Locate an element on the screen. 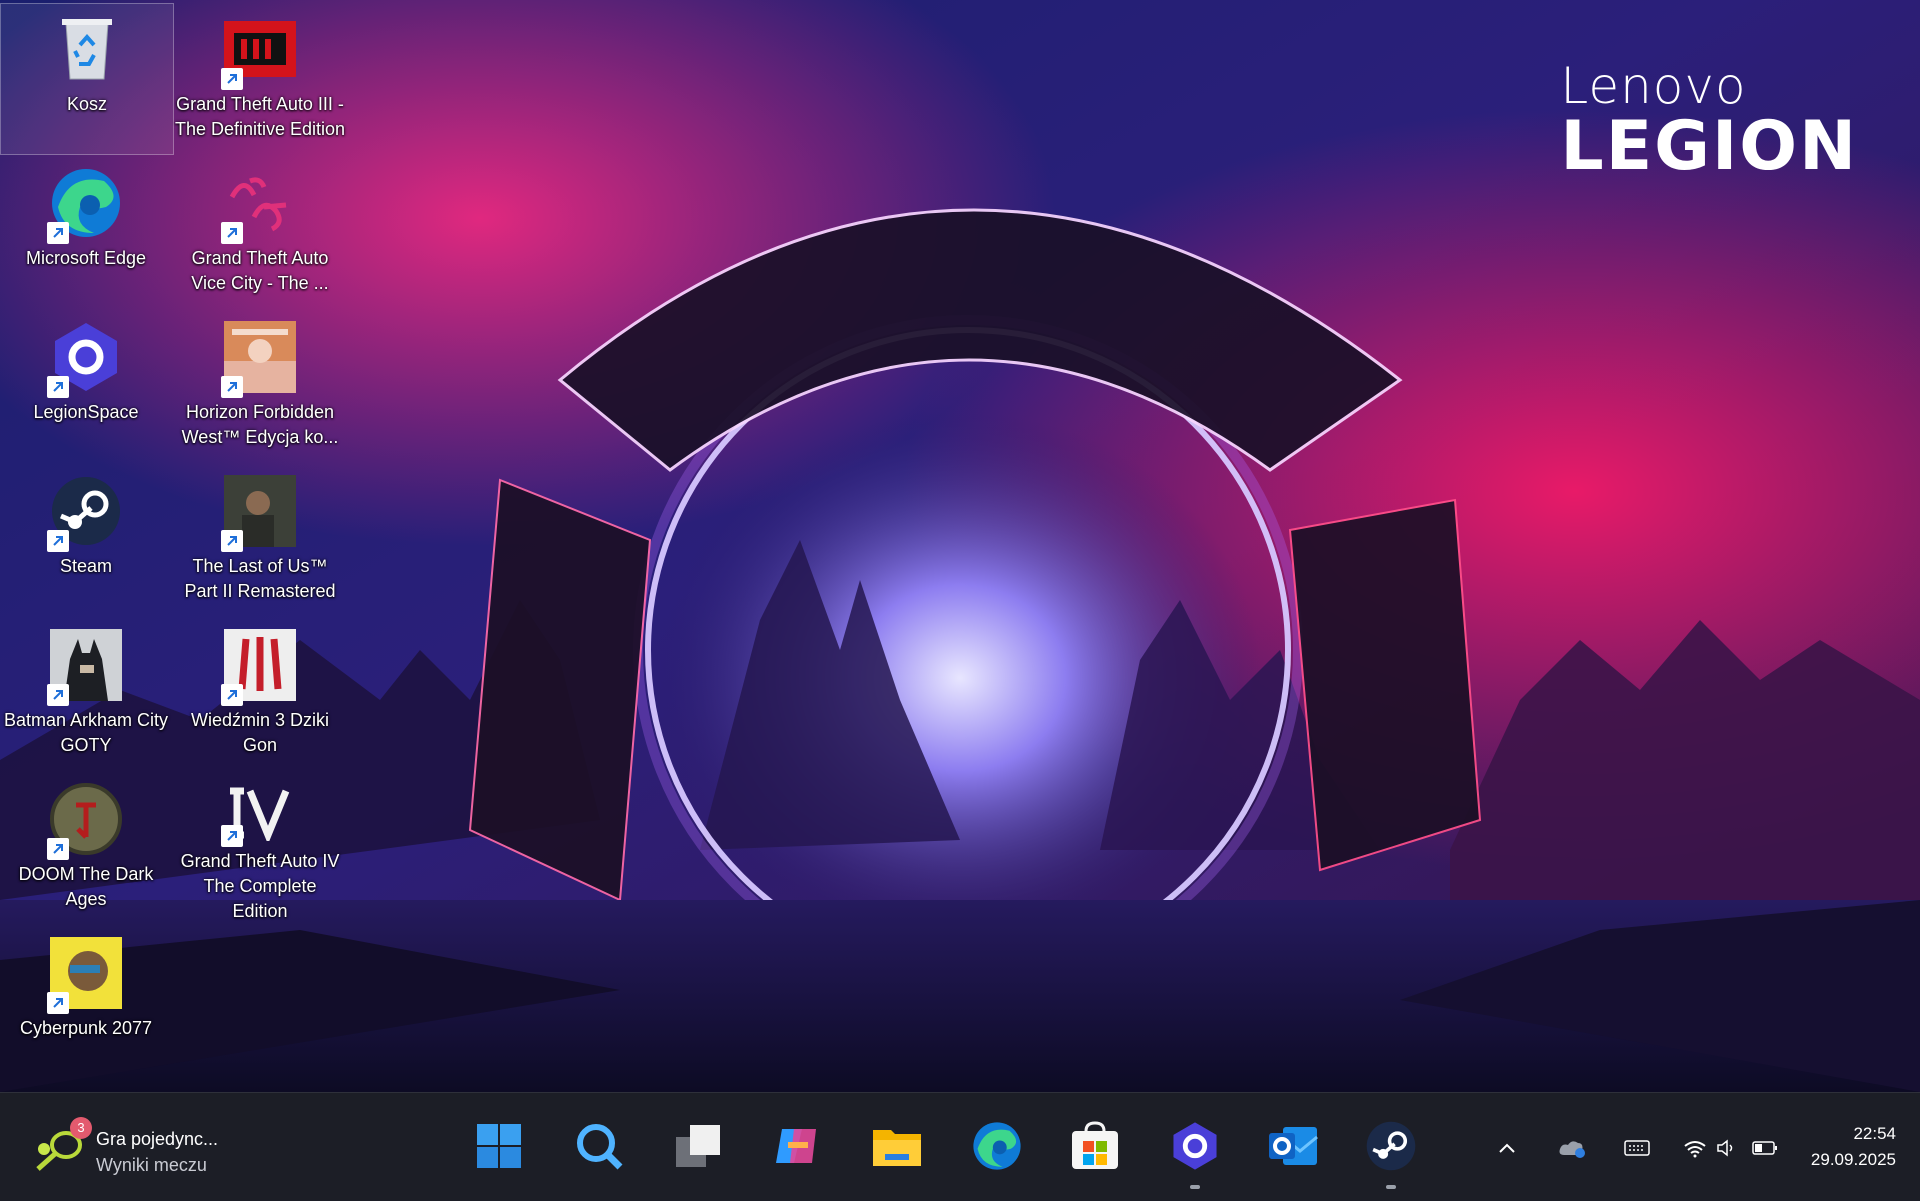  volume-tray-icon is located at coordinates (1727, 1148).